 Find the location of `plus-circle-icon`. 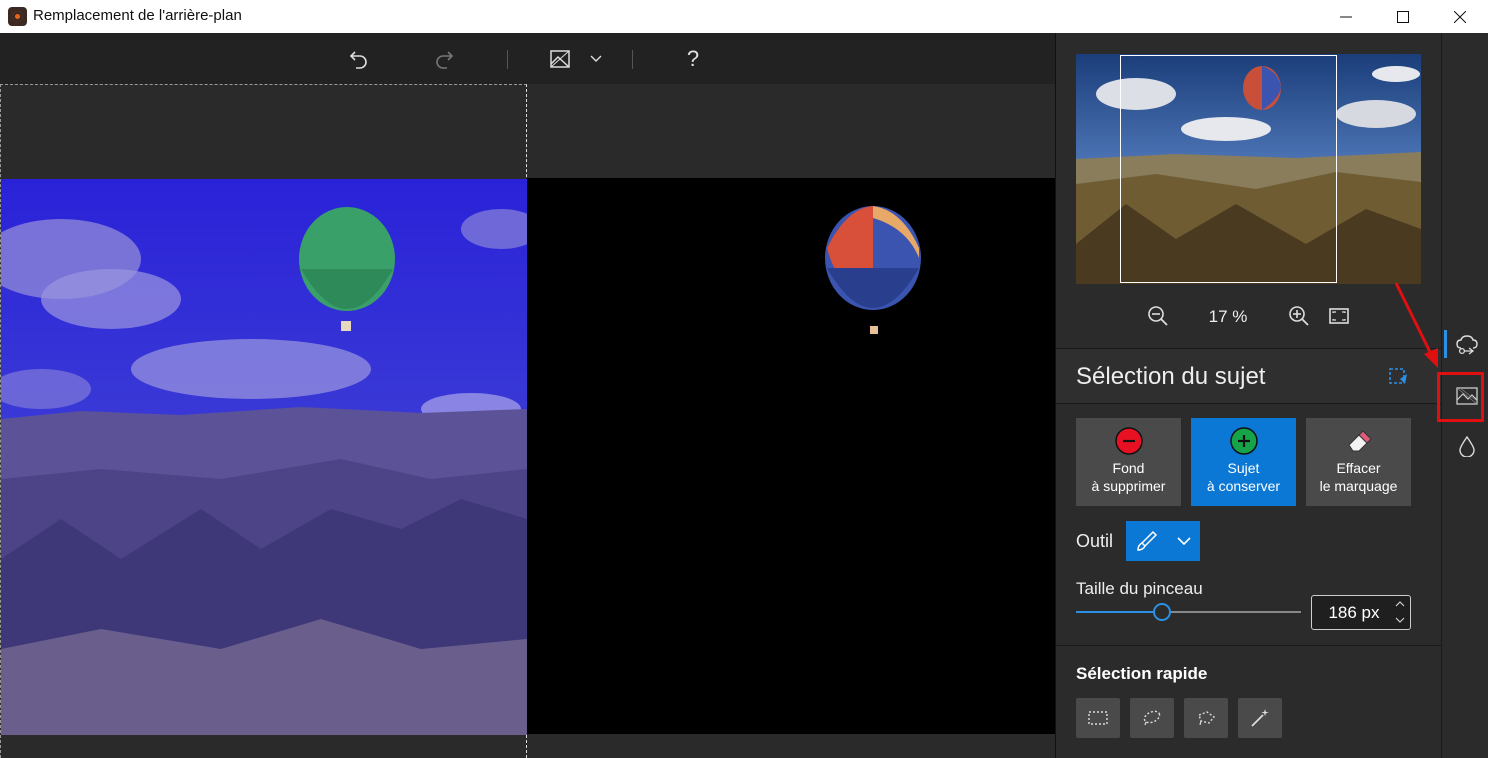

plus-circle-icon is located at coordinates (1243, 441).